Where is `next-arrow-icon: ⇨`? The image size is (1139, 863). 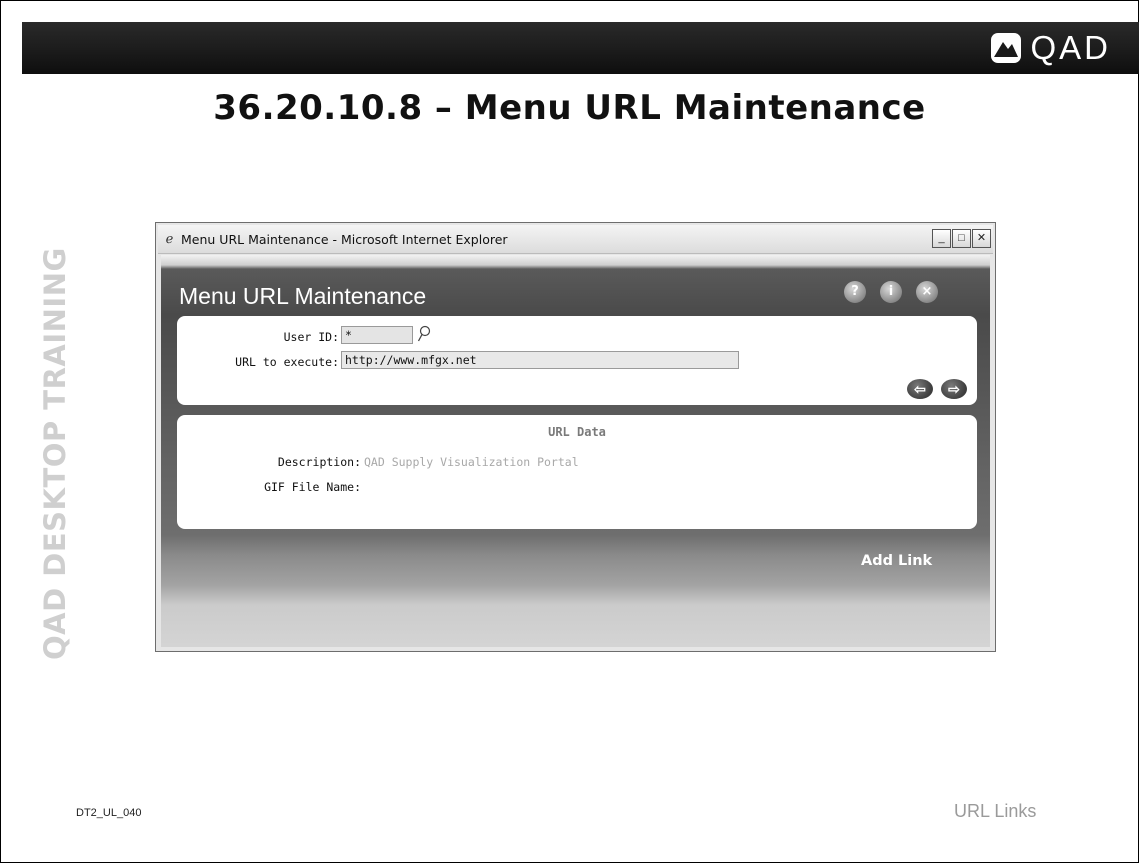 next-arrow-icon: ⇨ is located at coordinates (954, 389).